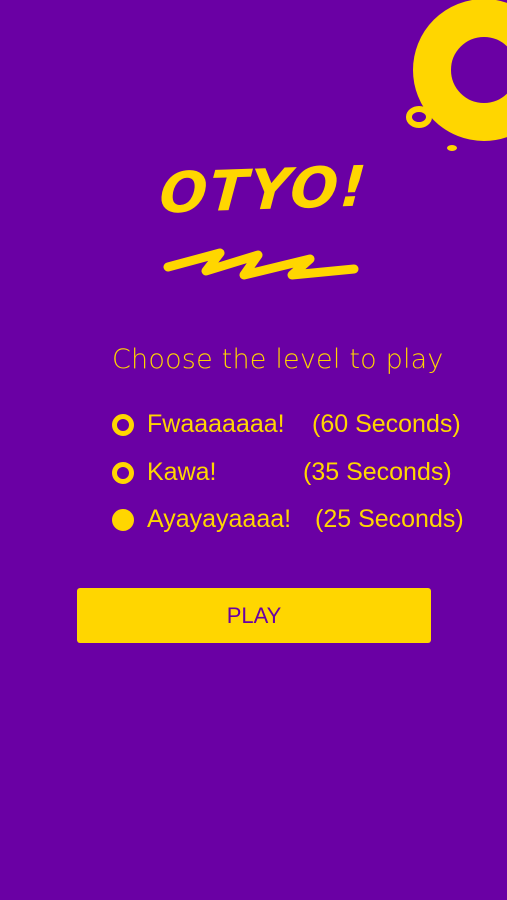 This screenshot has height=900, width=507. I want to click on logo-zigzag-decoration, so click(261, 264).